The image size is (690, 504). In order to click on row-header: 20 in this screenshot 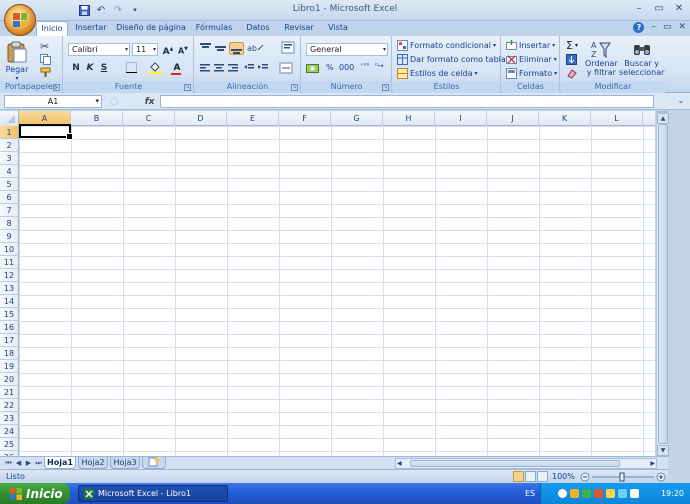, I will do `click(9, 379)`.